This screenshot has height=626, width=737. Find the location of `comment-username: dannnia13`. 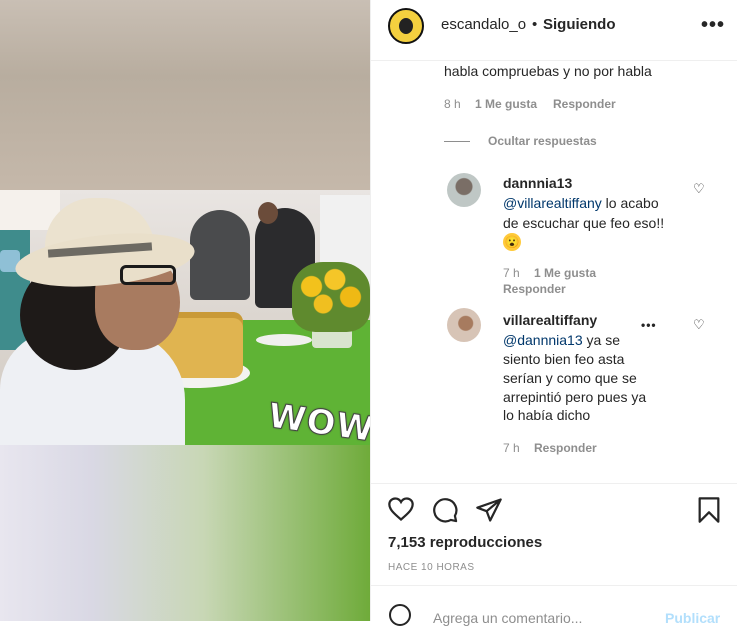

comment-username: dannnia13 is located at coordinates (537, 183).